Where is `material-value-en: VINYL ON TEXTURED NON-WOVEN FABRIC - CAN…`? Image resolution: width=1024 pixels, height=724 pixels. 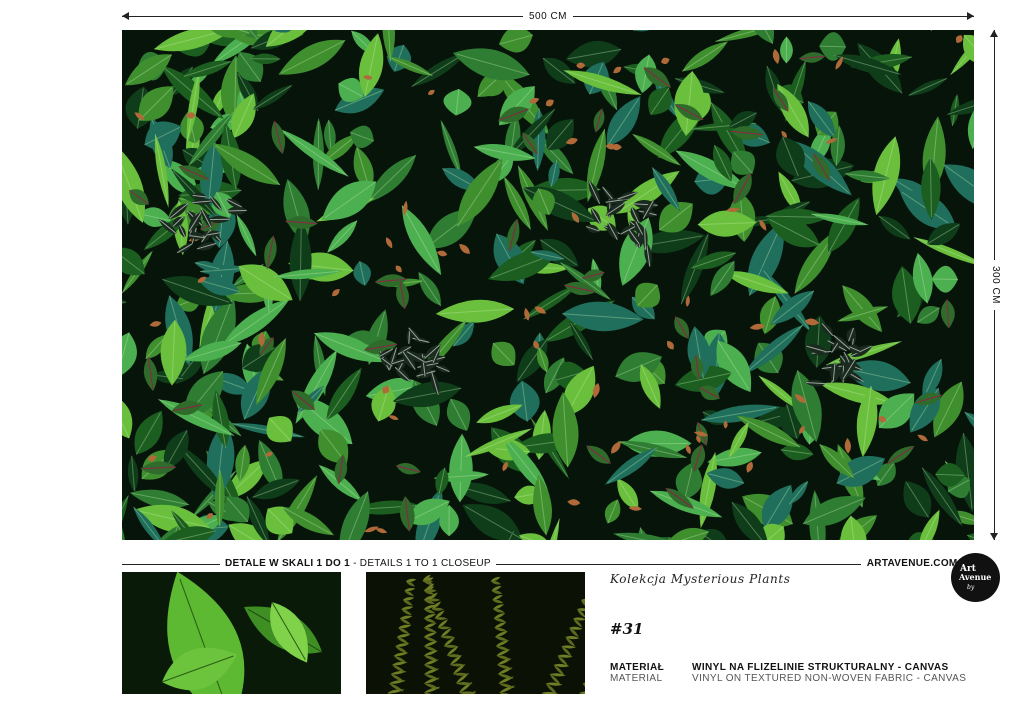 material-value-en: VINYL ON TEXTURED NON-WOVEN FABRIC - CAN… is located at coordinates (829, 678).